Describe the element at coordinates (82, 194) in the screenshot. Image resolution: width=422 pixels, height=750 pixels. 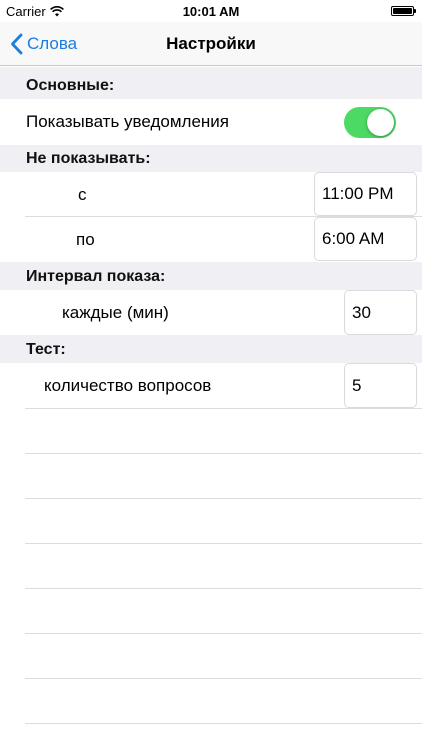
I see `from-label: с` at that location.